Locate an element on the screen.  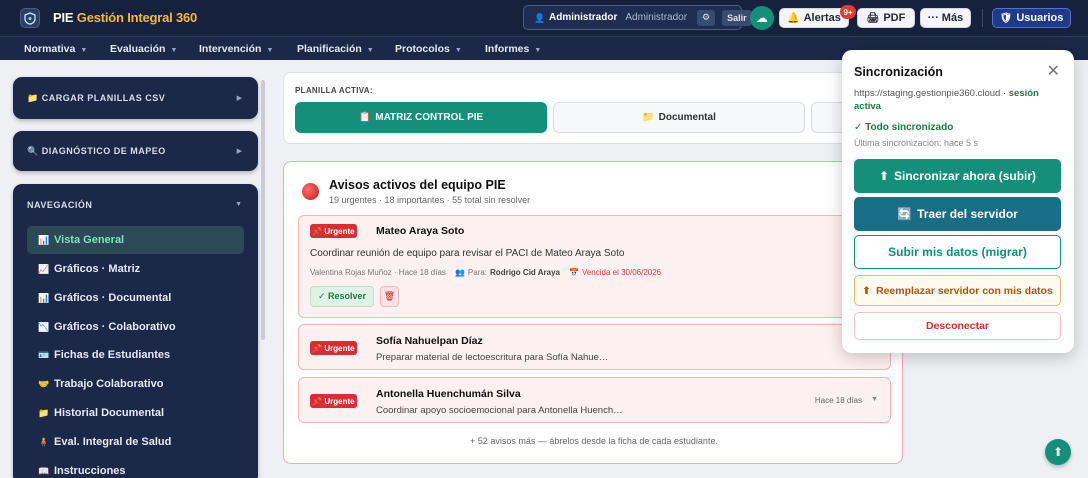
diagnostic-title: 🔍 DIAGNÓSTICO DE MAPEO is located at coordinates (96, 151).